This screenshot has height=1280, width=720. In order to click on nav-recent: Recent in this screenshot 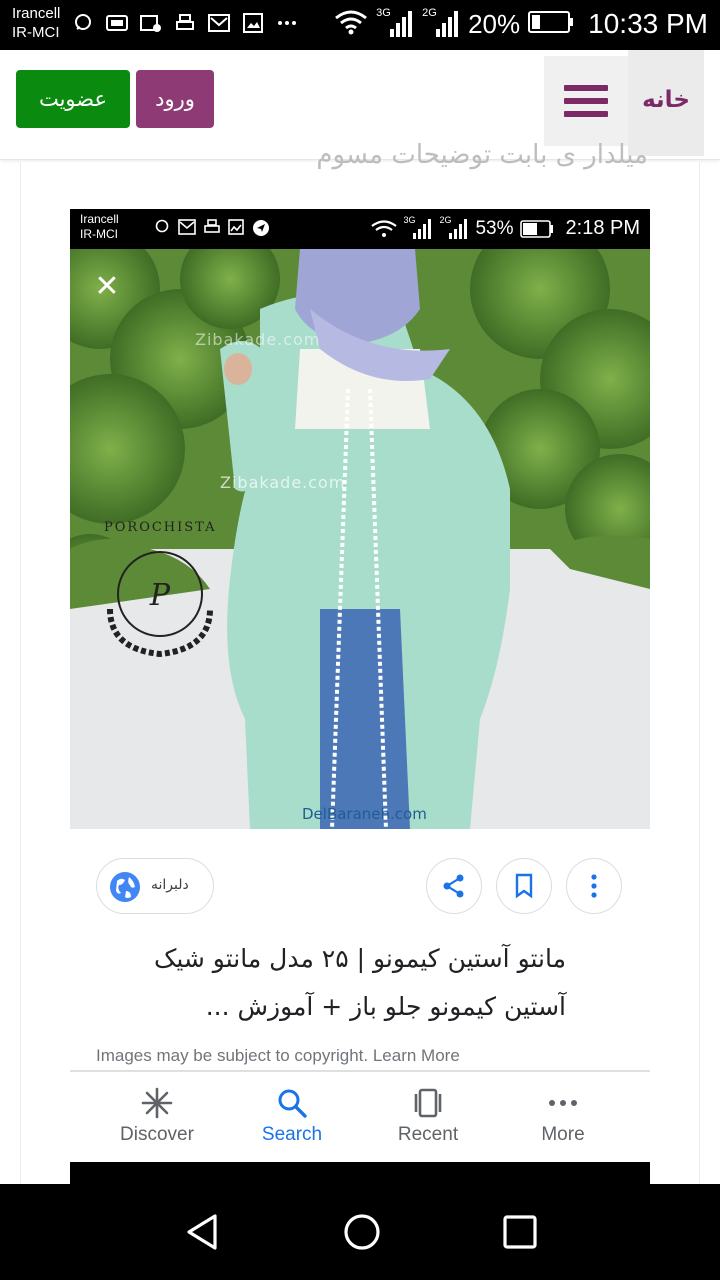, I will do `click(428, 1116)`.